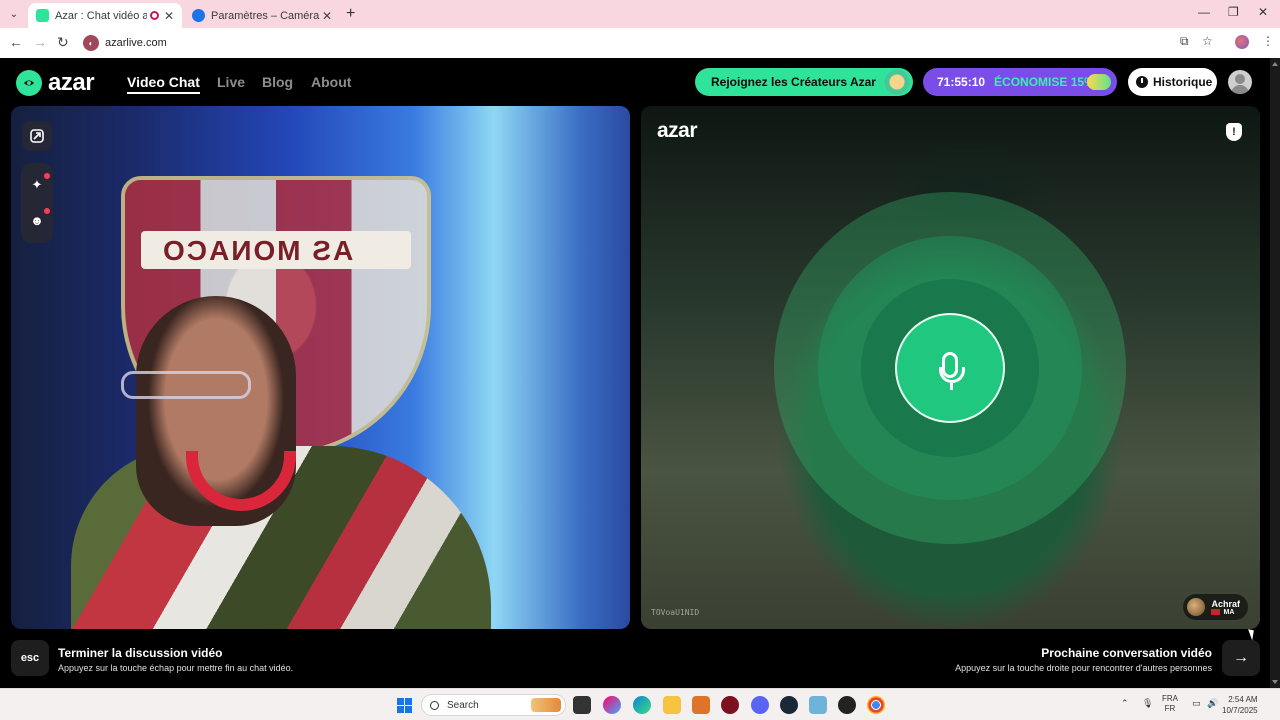 The height and width of the screenshot is (720, 1280). Describe the element at coordinates (40, 42) in the screenshot. I see `forward-icon: →` at that location.